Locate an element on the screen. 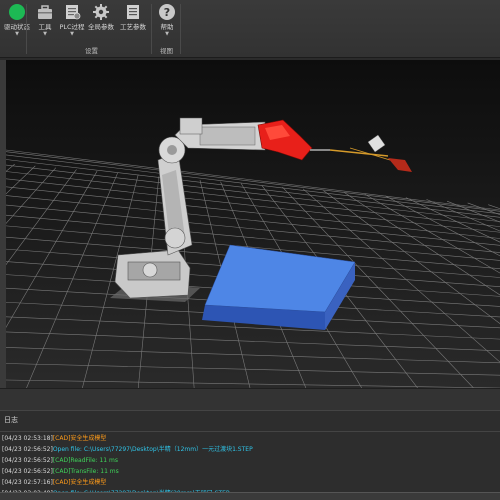 The width and height of the screenshot is (500, 500). log-timestamp: [04/23 02:57:16] is located at coordinates (27, 482).